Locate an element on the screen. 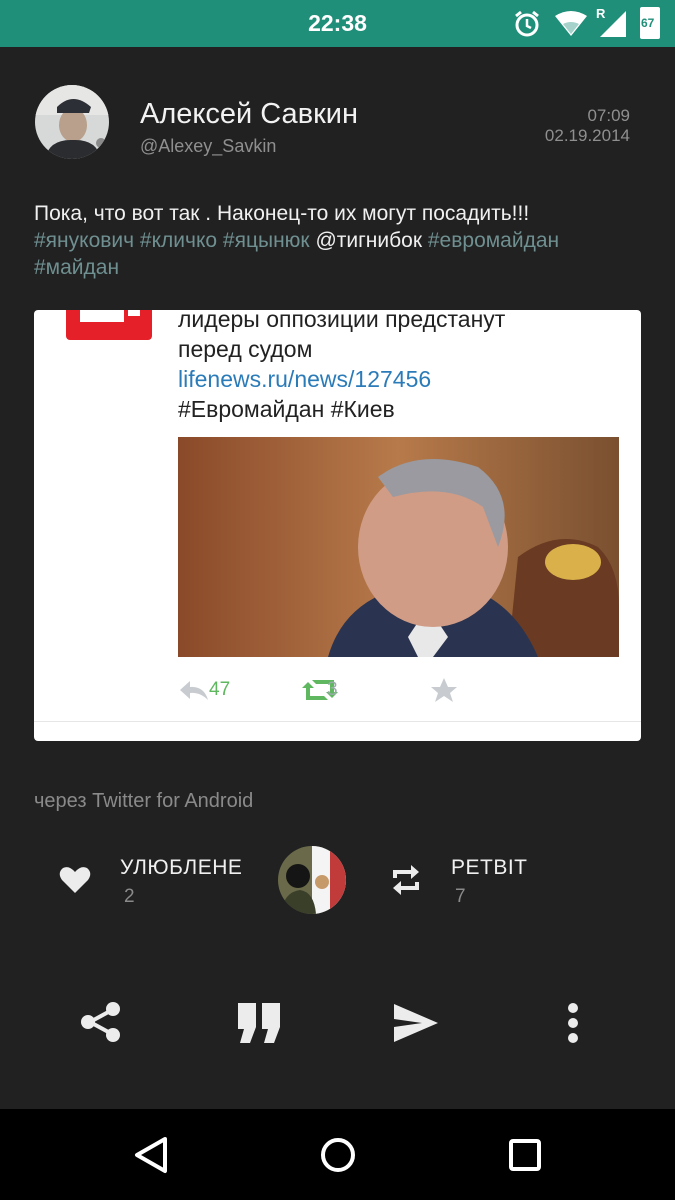 This screenshot has width=675, height=1200. author-avatar is located at coordinates (72, 122).